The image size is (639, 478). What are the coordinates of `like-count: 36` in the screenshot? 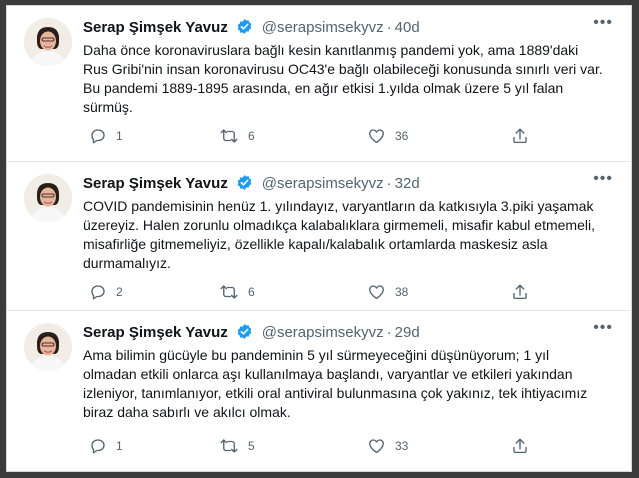 It's located at (402, 136).